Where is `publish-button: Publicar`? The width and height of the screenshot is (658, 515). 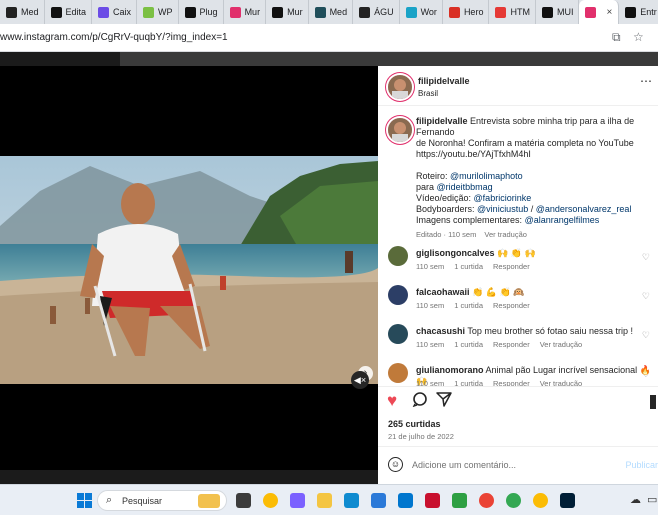 publish-button: Publicar is located at coordinates (641, 465).